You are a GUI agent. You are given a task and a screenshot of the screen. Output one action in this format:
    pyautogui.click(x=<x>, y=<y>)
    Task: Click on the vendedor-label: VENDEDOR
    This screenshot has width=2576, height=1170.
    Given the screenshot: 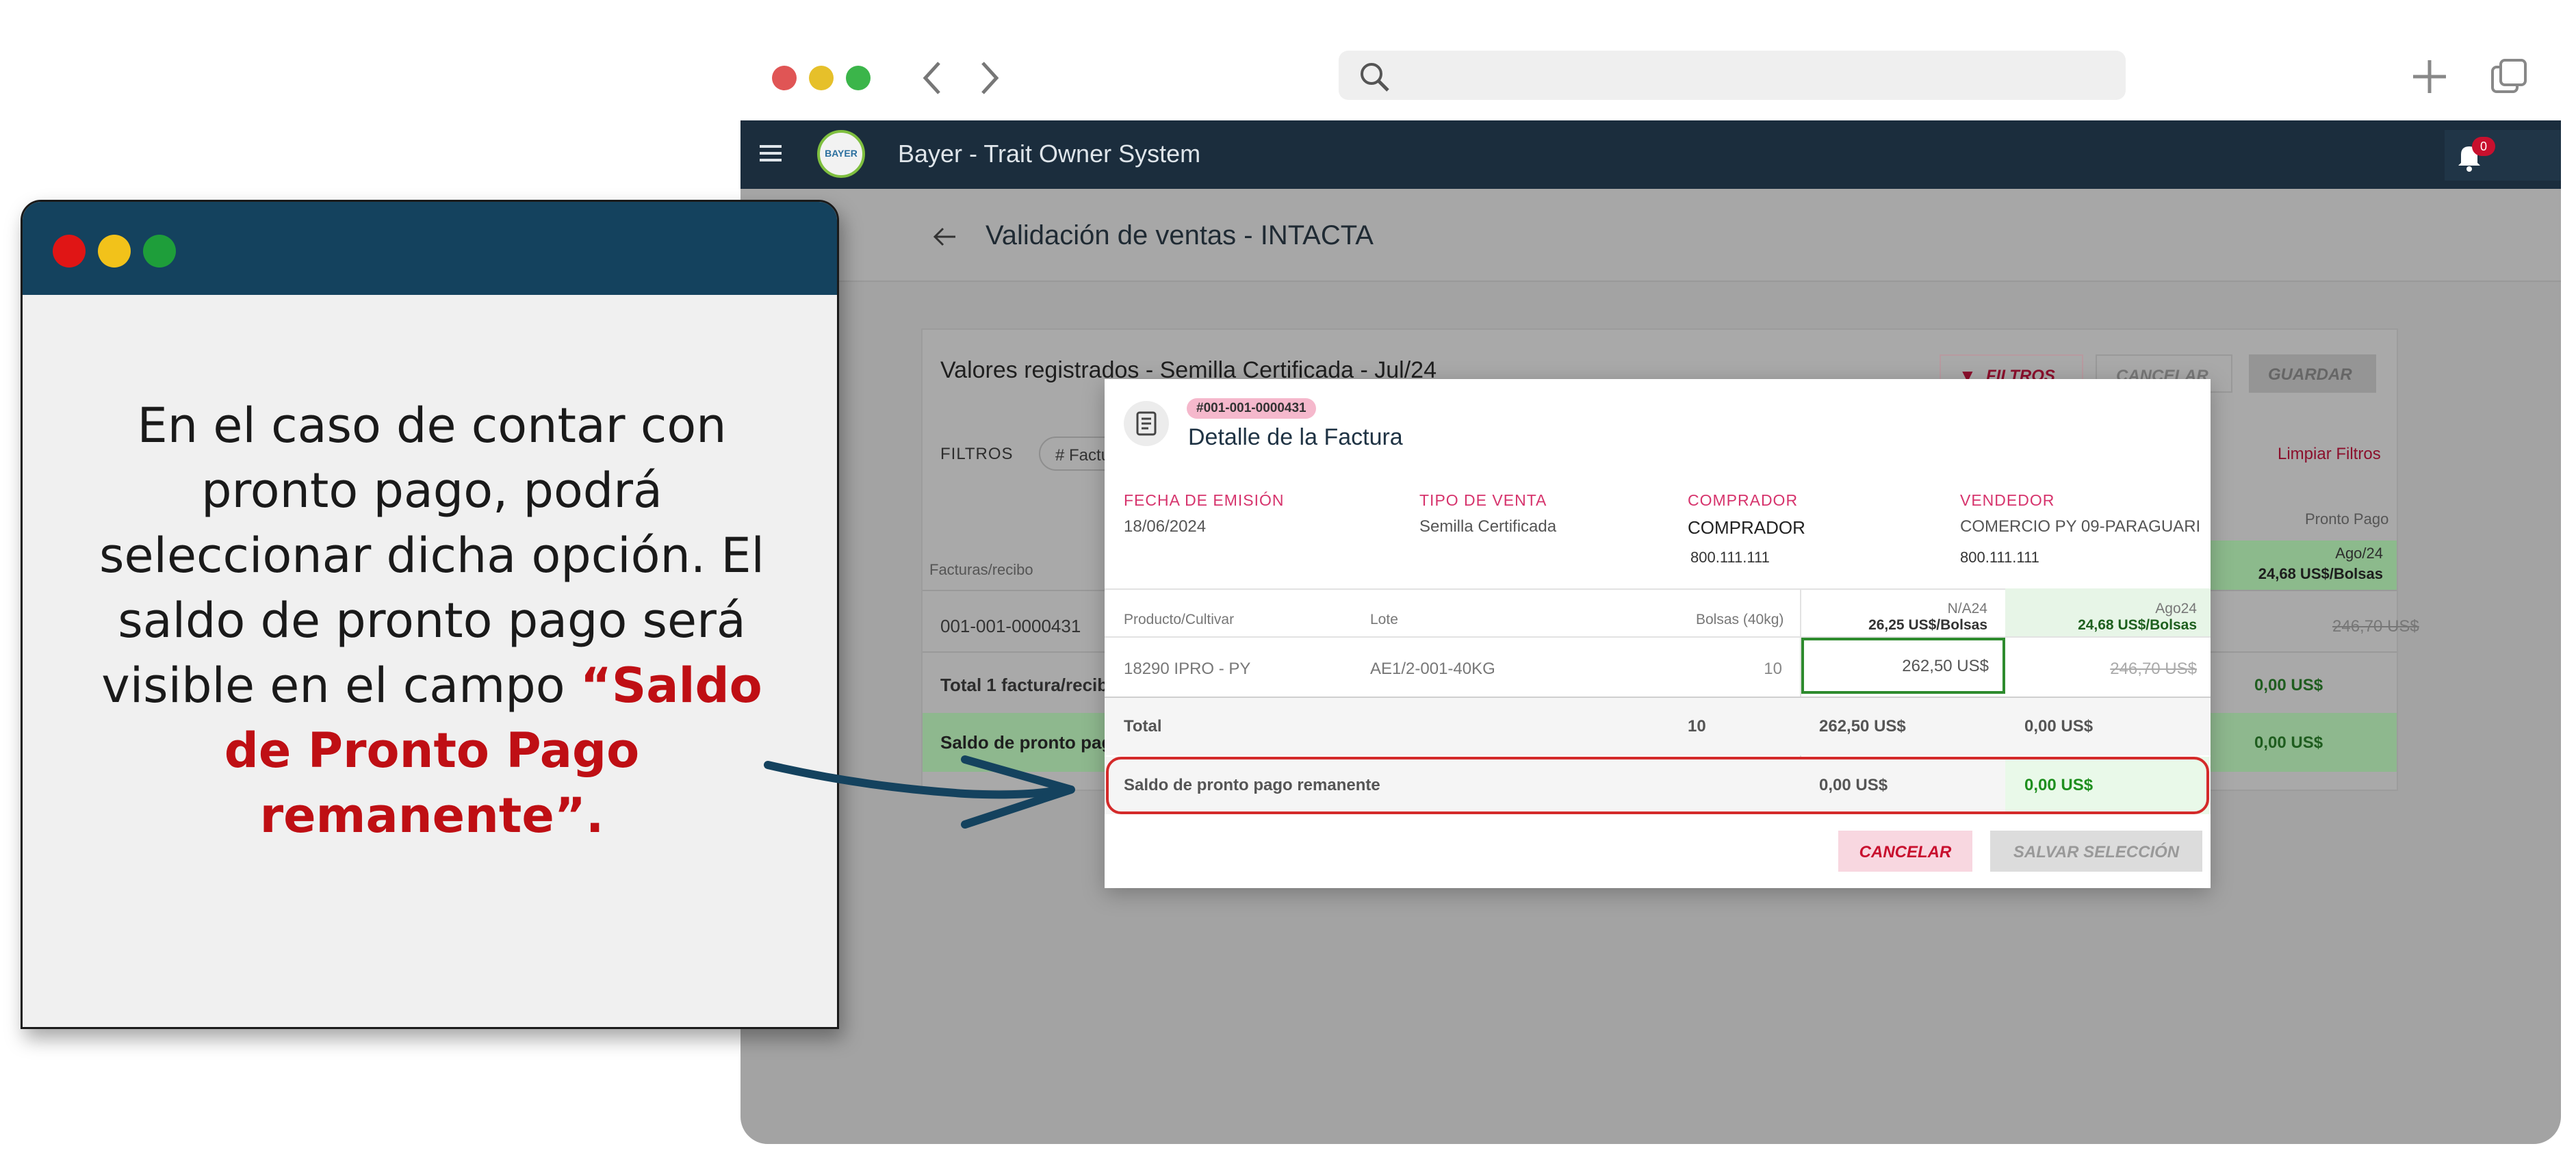 What is the action you would take?
    pyautogui.click(x=2007, y=500)
    